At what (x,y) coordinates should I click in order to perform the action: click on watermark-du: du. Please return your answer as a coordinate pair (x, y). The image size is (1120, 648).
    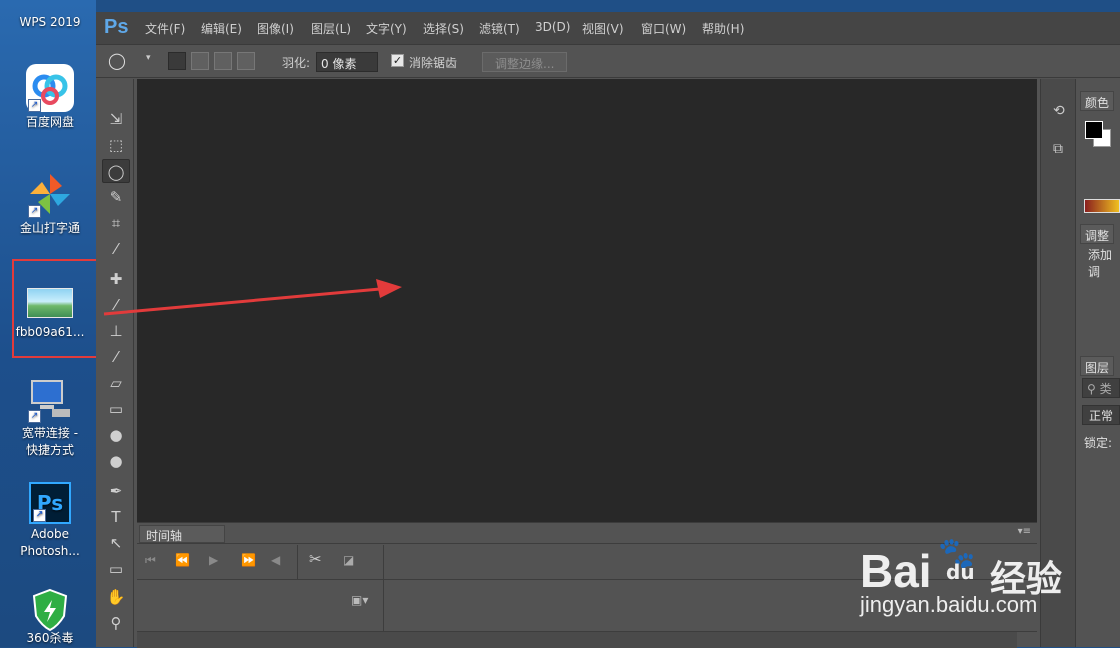
    Looking at the image, I should click on (960, 572).